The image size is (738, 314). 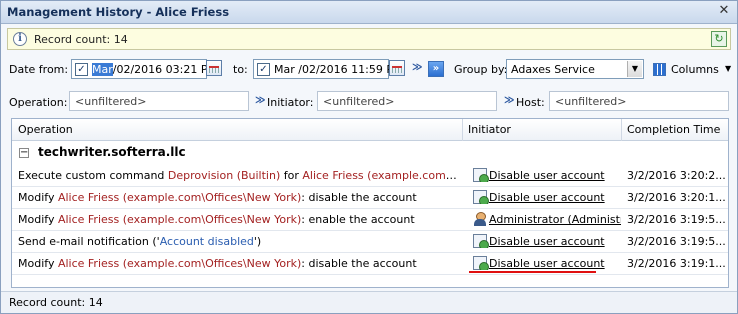 I want to click on expand-filters-icon: ≫, so click(x=417, y=67).